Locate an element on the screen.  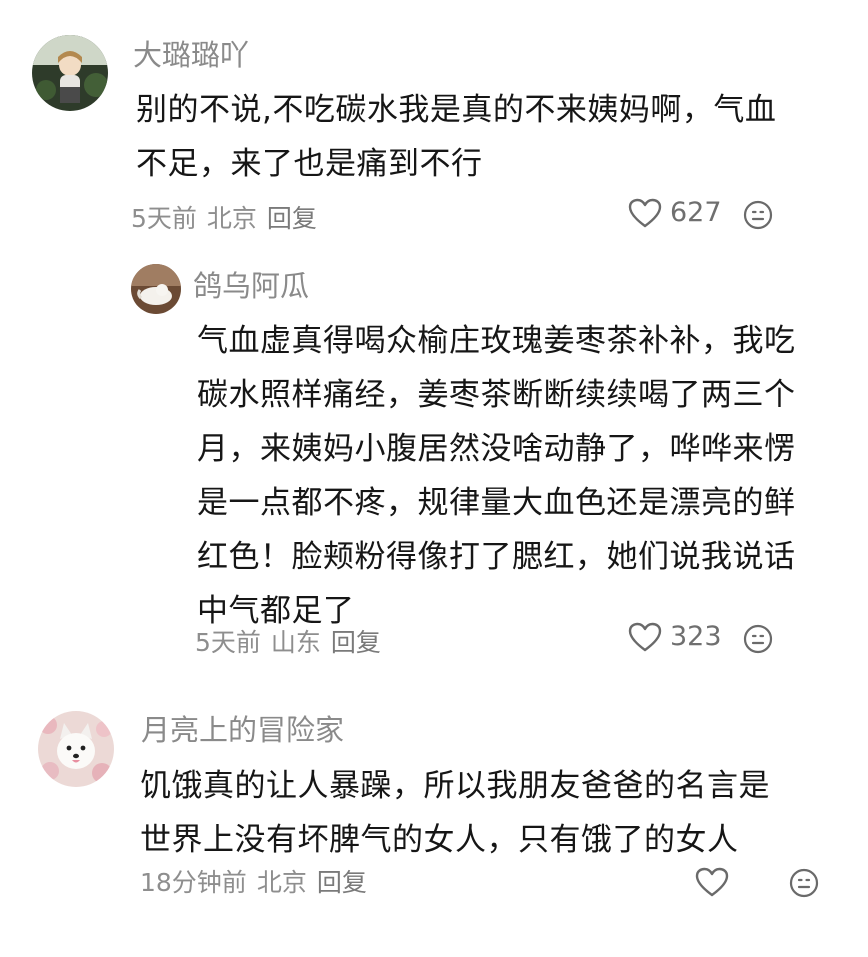
comment-text-line: 不足，来了也是痛到不行 is located at coordinates (309, 164).